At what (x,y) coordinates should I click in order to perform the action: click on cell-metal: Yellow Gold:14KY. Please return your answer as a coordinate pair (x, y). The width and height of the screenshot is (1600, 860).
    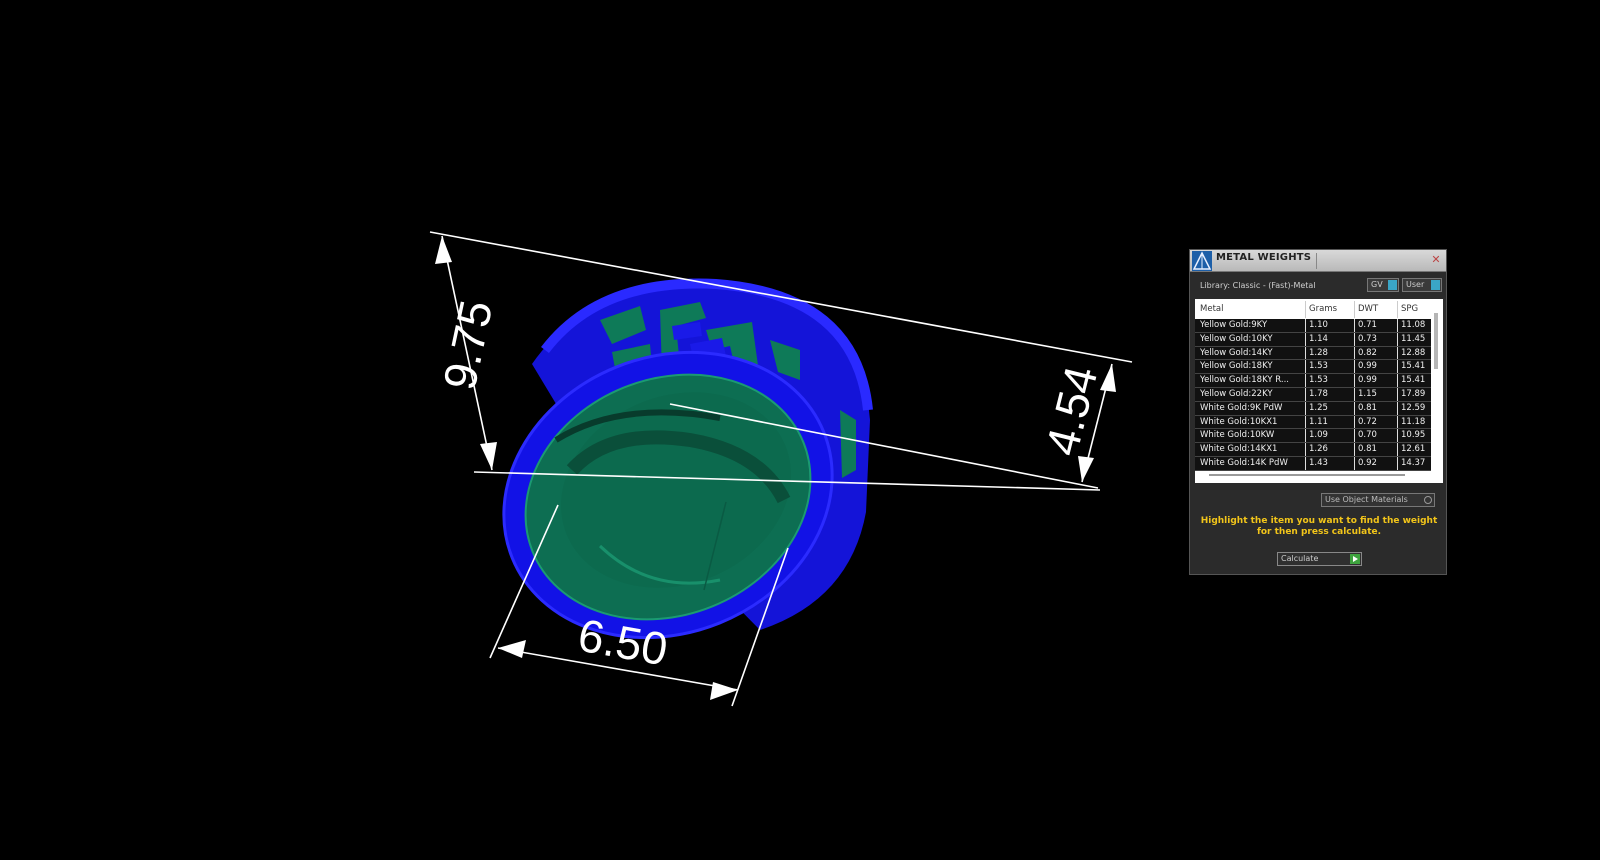
    Looking at the image, I should click on (1236, 352).